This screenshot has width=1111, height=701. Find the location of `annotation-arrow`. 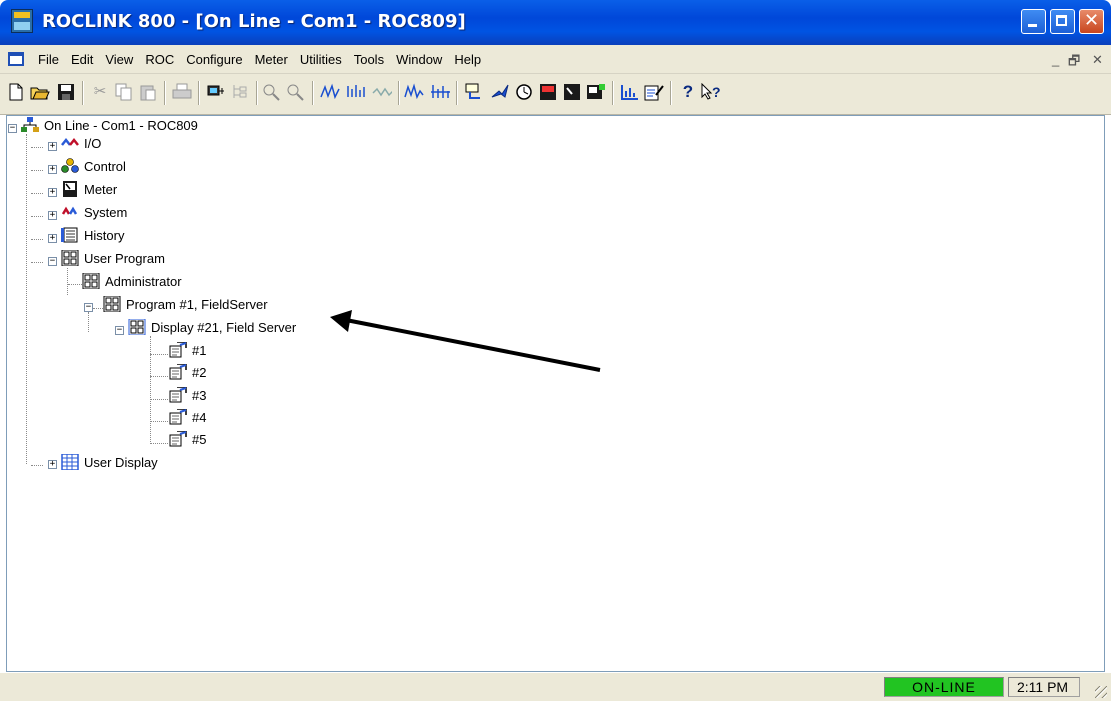

annotation-arrow is located at coordinates (465, 341).